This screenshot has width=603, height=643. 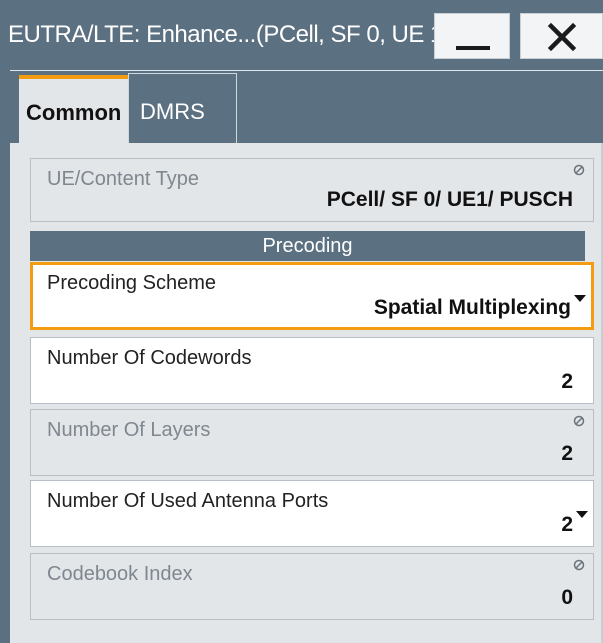 I want to click on ue-content-type-field: UE/Content Type PCell/ SF 0/ UE1/ PUSCH, so click(x=312, y=190).